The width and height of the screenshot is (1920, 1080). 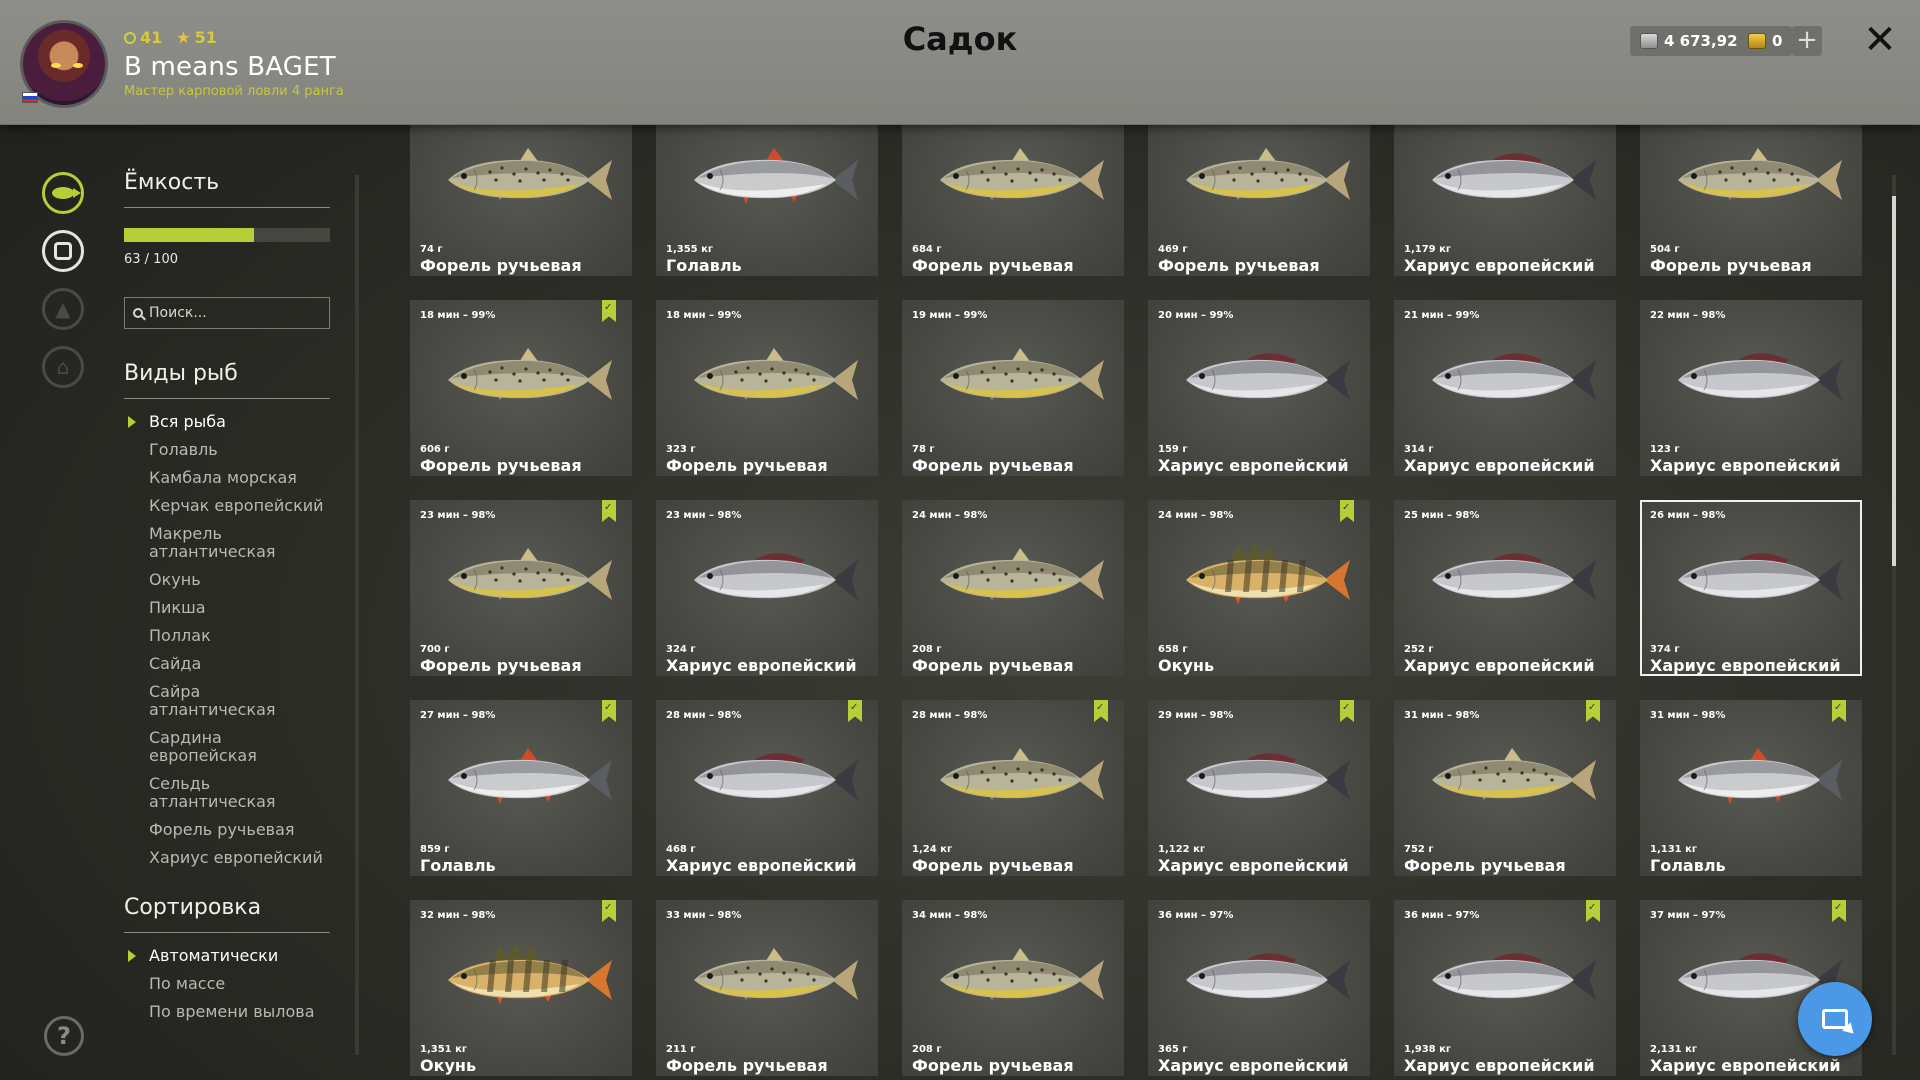 I want to click on fish-card: 31 мин – 98% 752 г Форель ручьевая, so click(x=1505, y=788).